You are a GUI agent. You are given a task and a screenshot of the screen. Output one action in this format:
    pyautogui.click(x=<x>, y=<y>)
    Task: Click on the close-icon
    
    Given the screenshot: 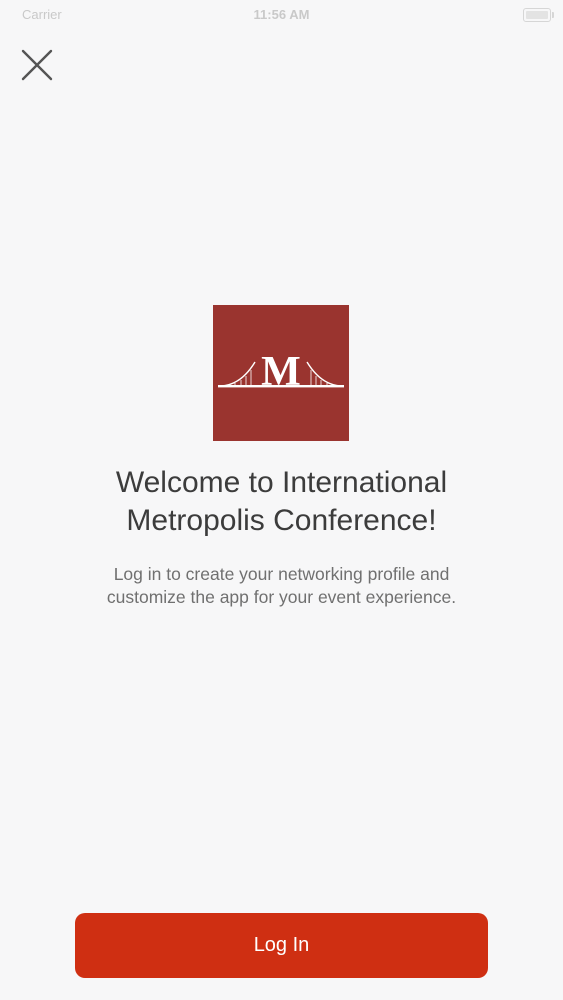 What is the action you would take?
    pyautogui.click(x=37, y=65)
    